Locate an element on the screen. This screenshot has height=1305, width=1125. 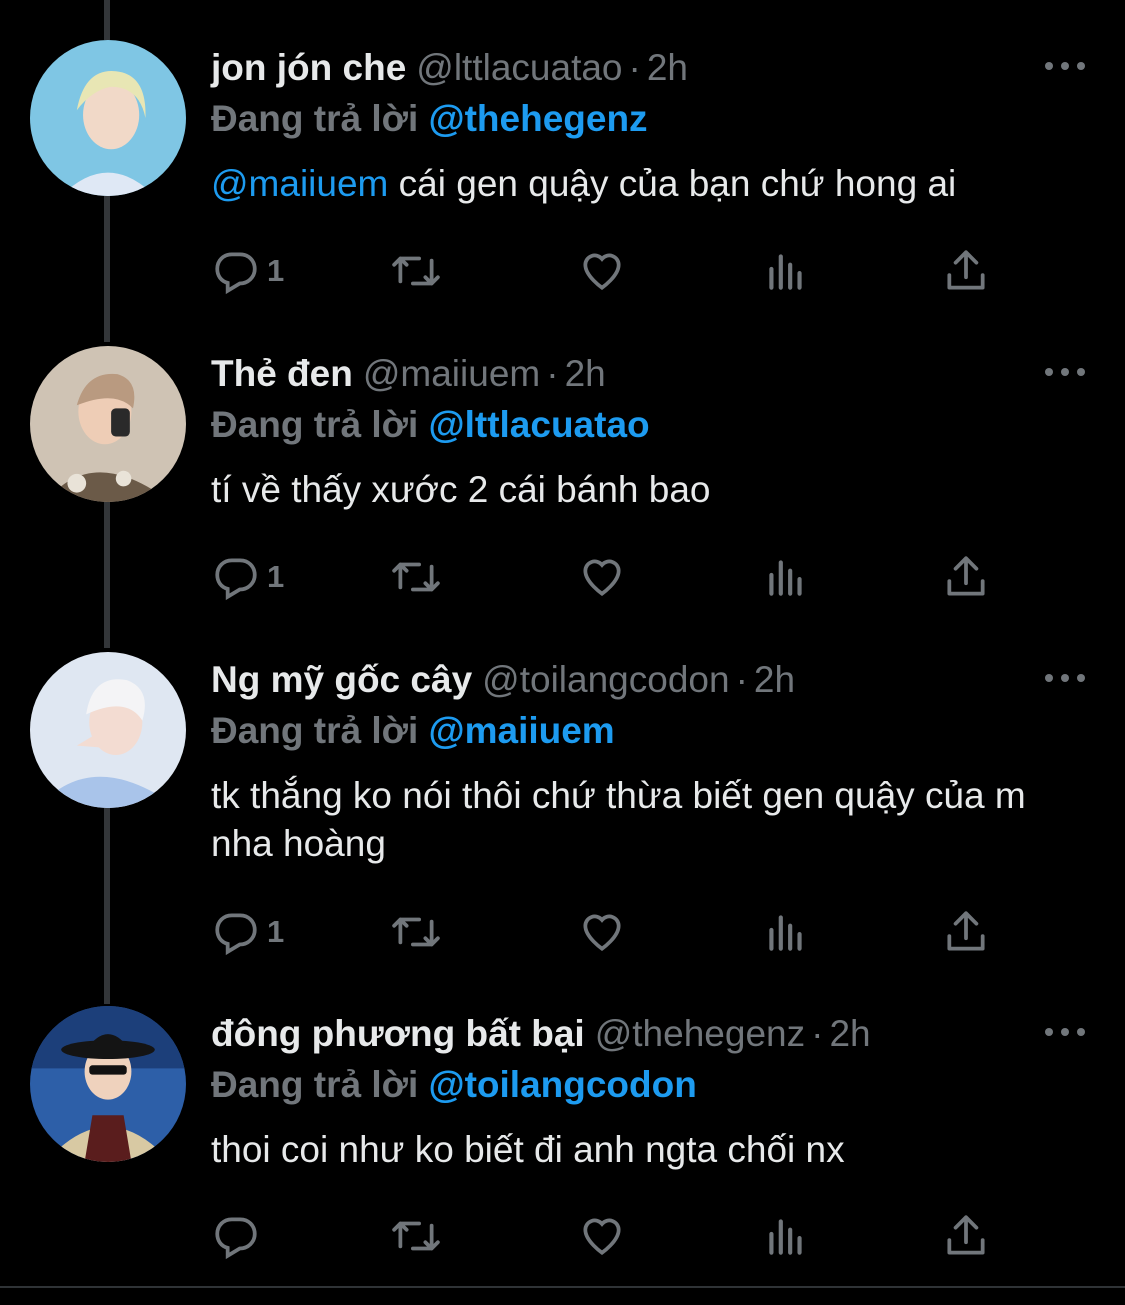
tweet-header: Thẻ đen @maiiuem · 2h is located at coordinates (408, 374).